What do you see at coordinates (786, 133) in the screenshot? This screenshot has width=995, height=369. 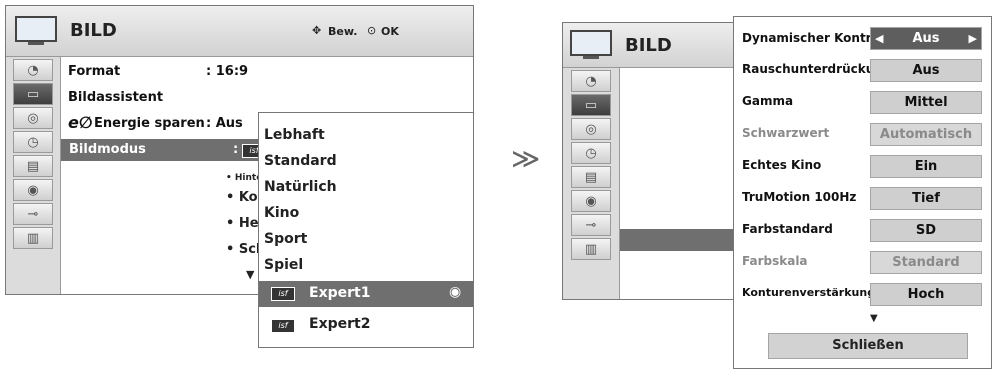 I see `setting-label-black-level: Schwarzwert` at bounding box center [786, 133].